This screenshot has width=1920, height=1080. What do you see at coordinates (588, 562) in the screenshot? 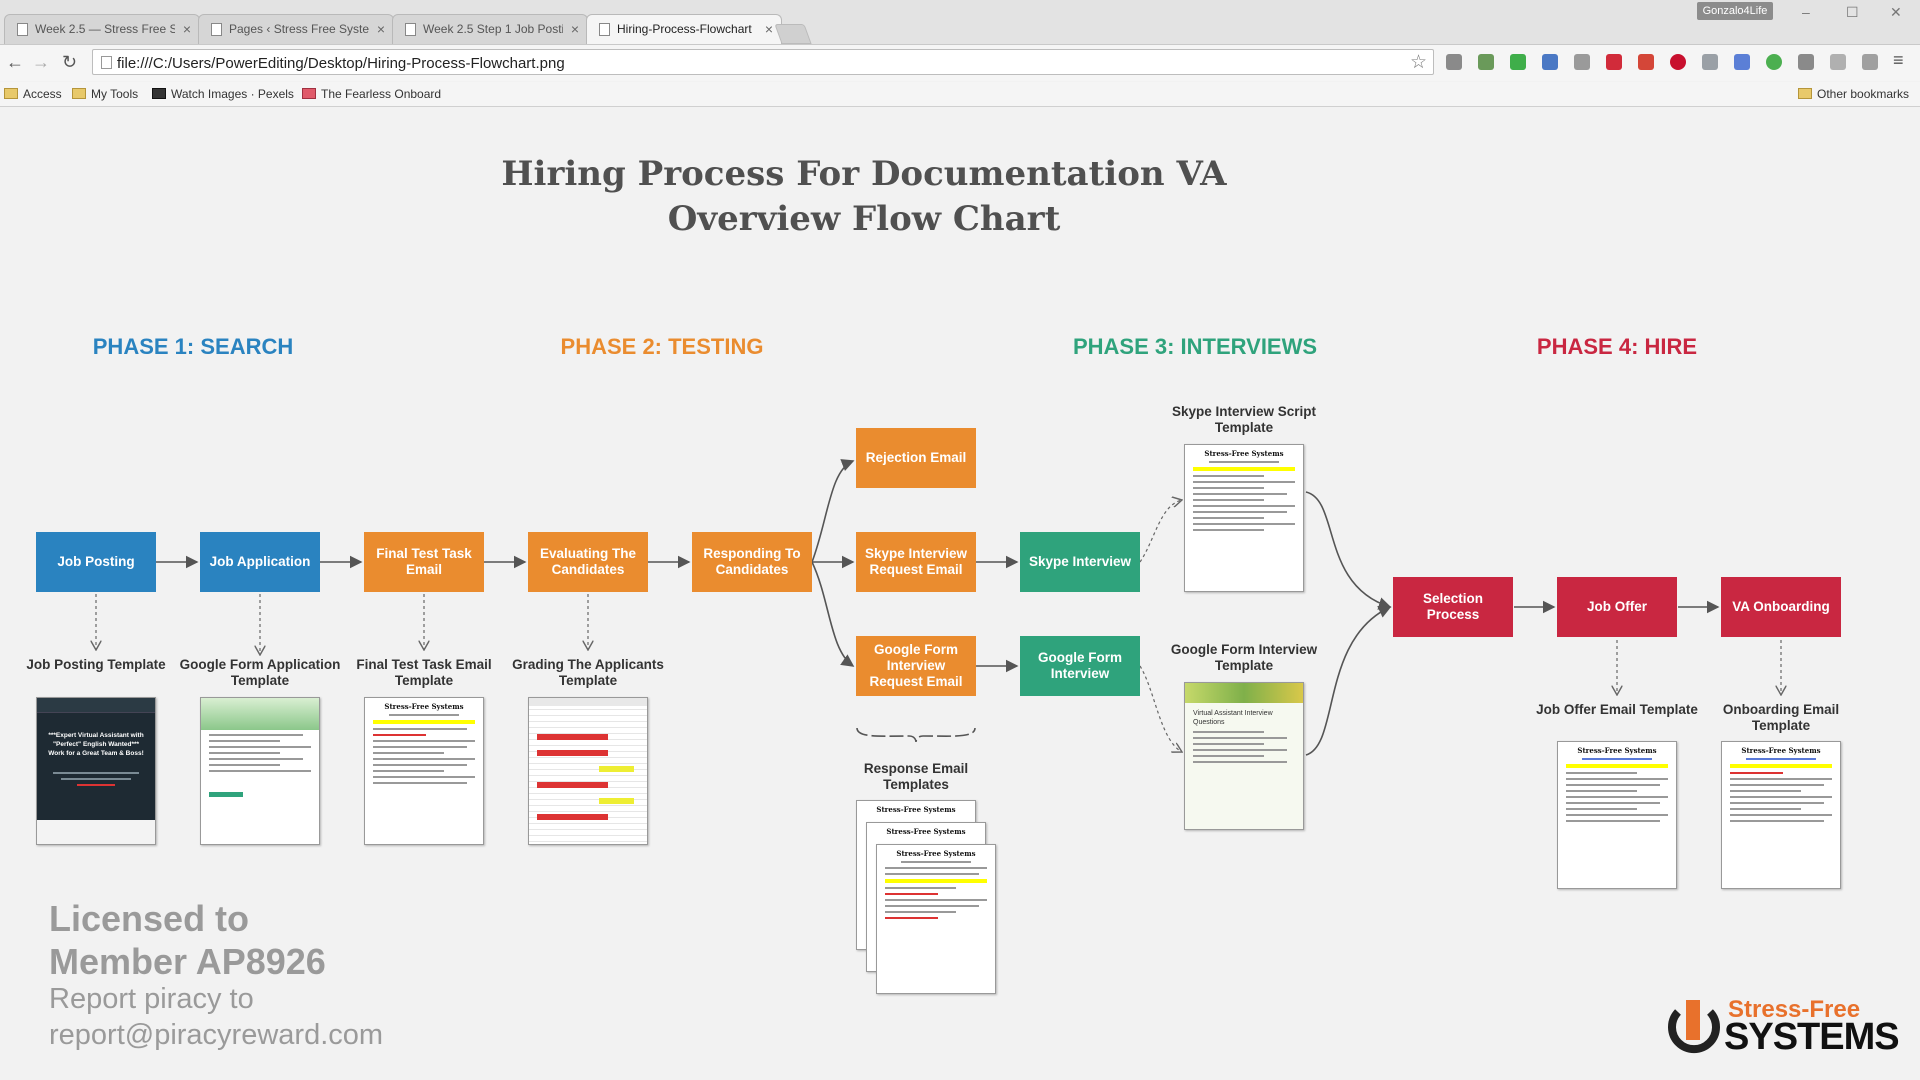
I see `step-evaluating-candidates: Evaluating The Candidates` at bounding box center [588, 562].